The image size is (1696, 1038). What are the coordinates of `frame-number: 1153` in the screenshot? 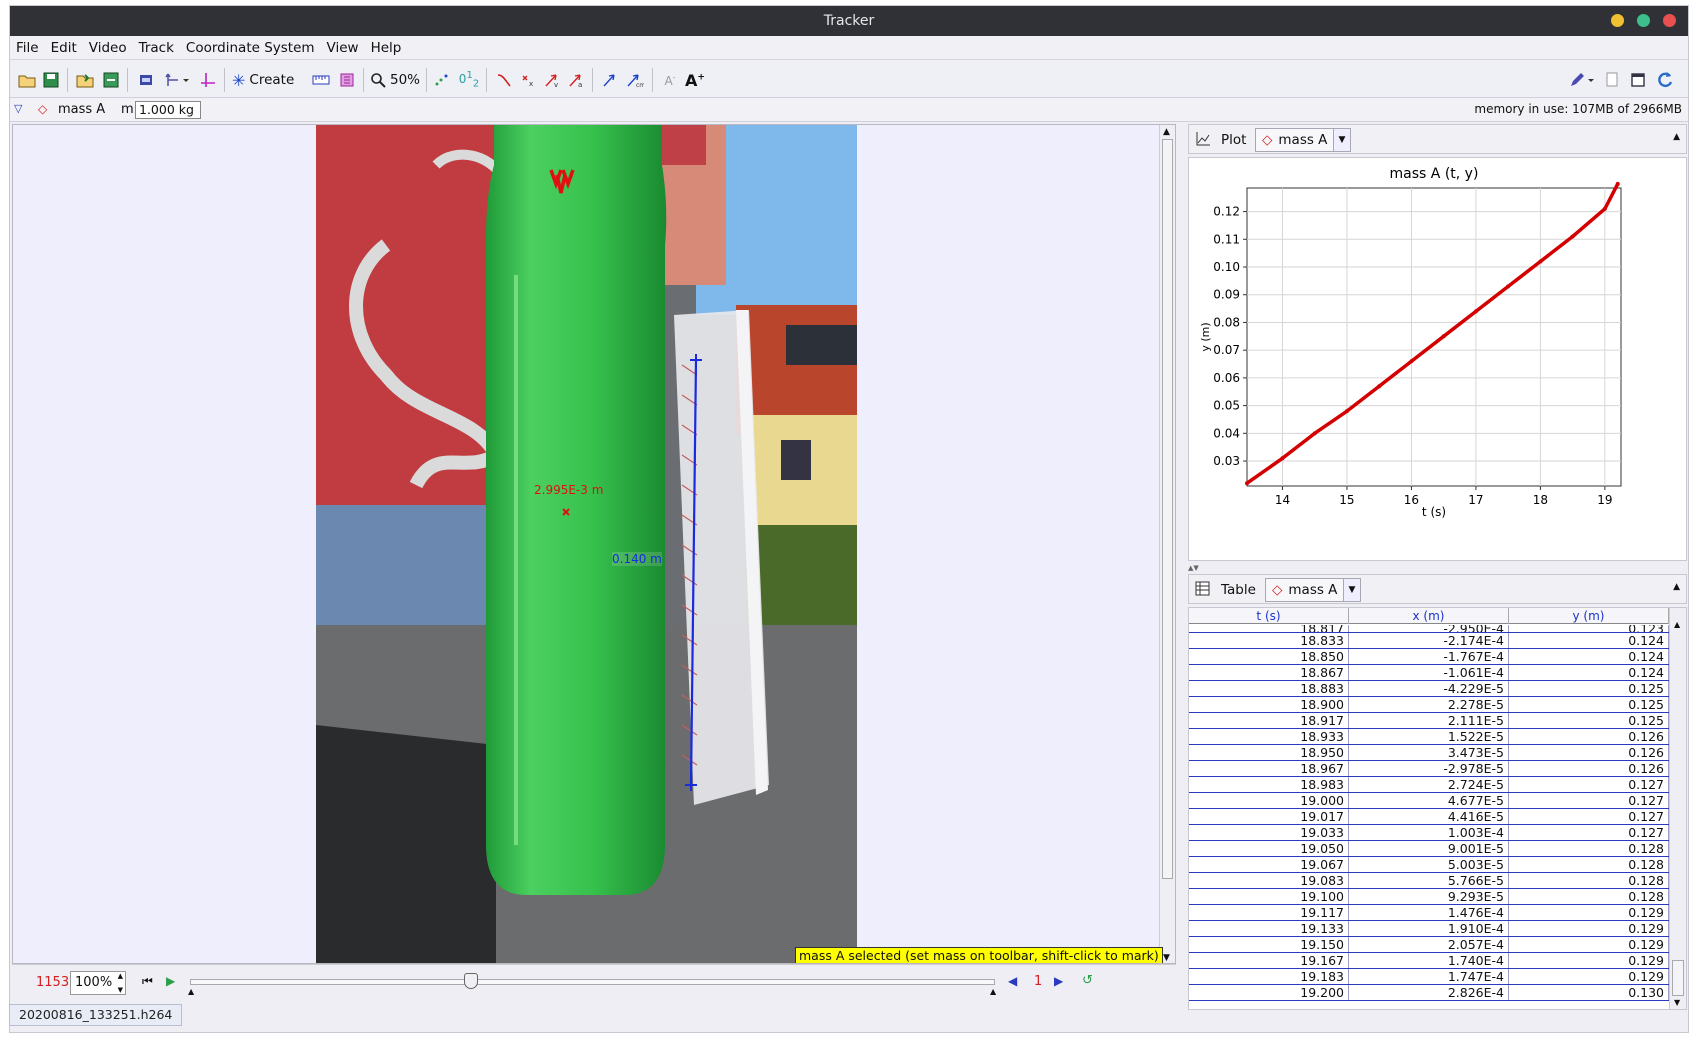 It's located at (53, 982).